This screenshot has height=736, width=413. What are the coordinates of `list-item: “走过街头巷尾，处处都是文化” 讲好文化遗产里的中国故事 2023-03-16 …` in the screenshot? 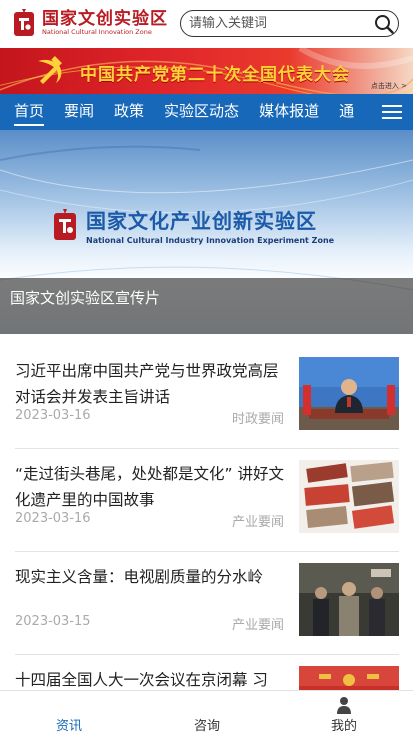 It's located at (207, 500).